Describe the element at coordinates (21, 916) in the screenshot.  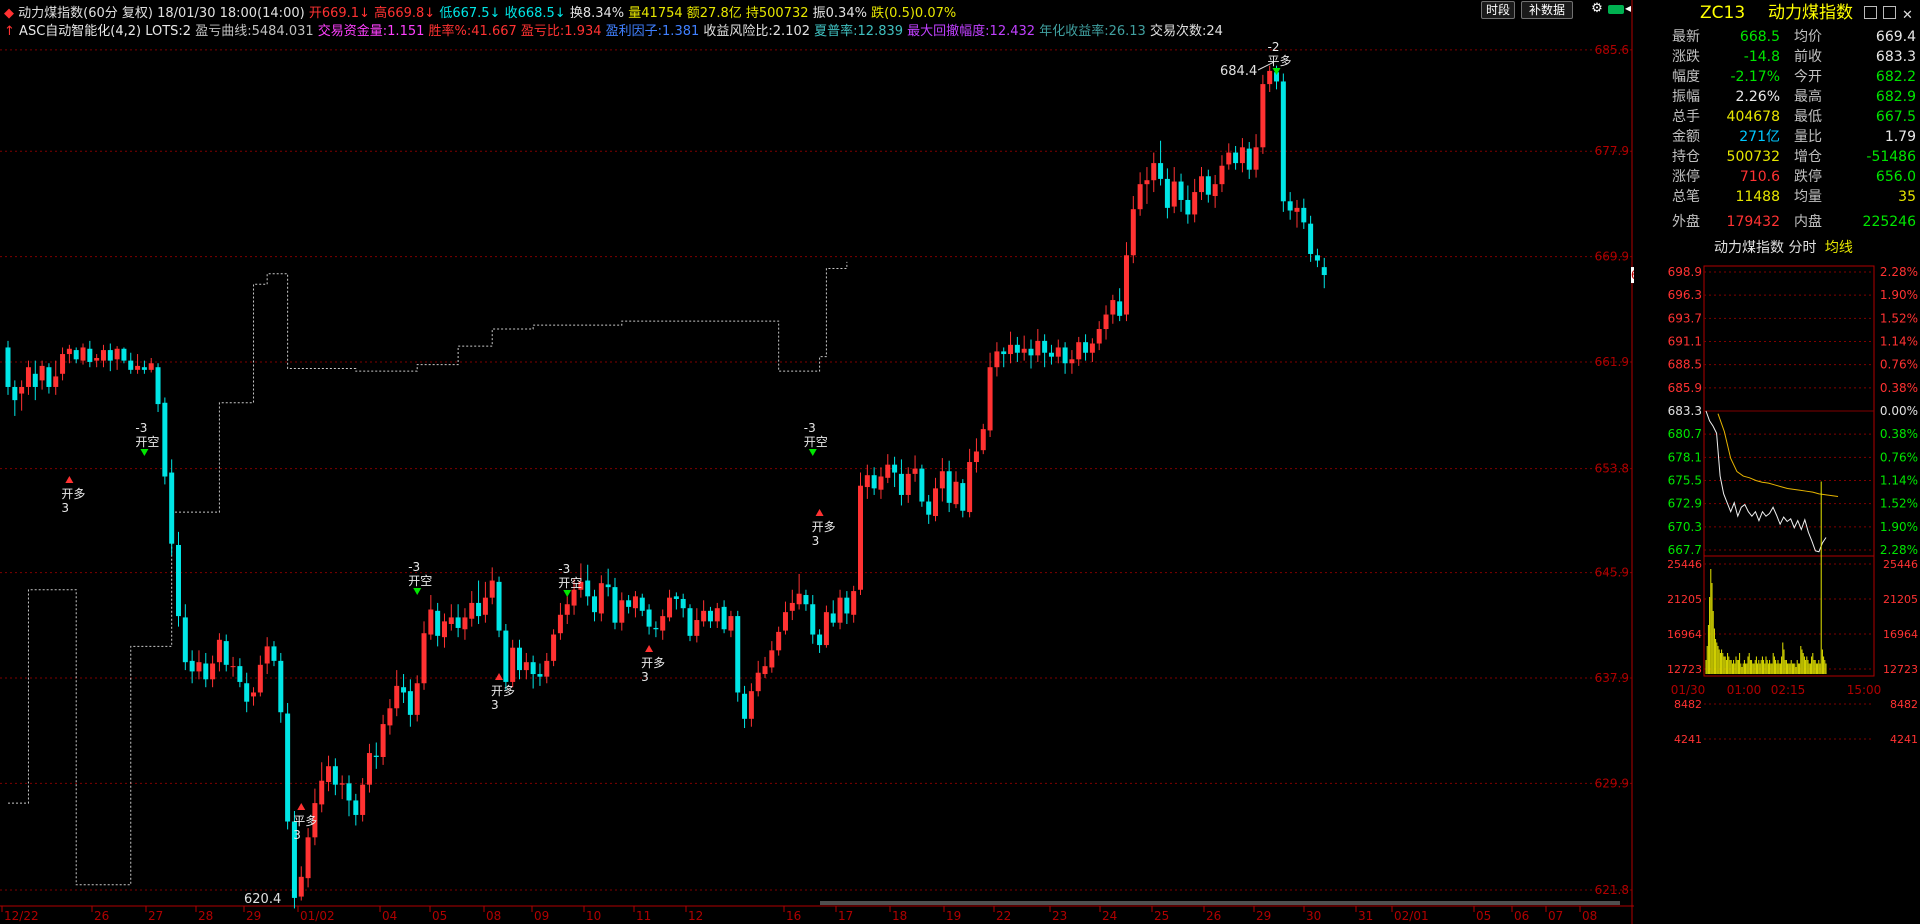
I see `x-tick-label: 12/22` at that location.